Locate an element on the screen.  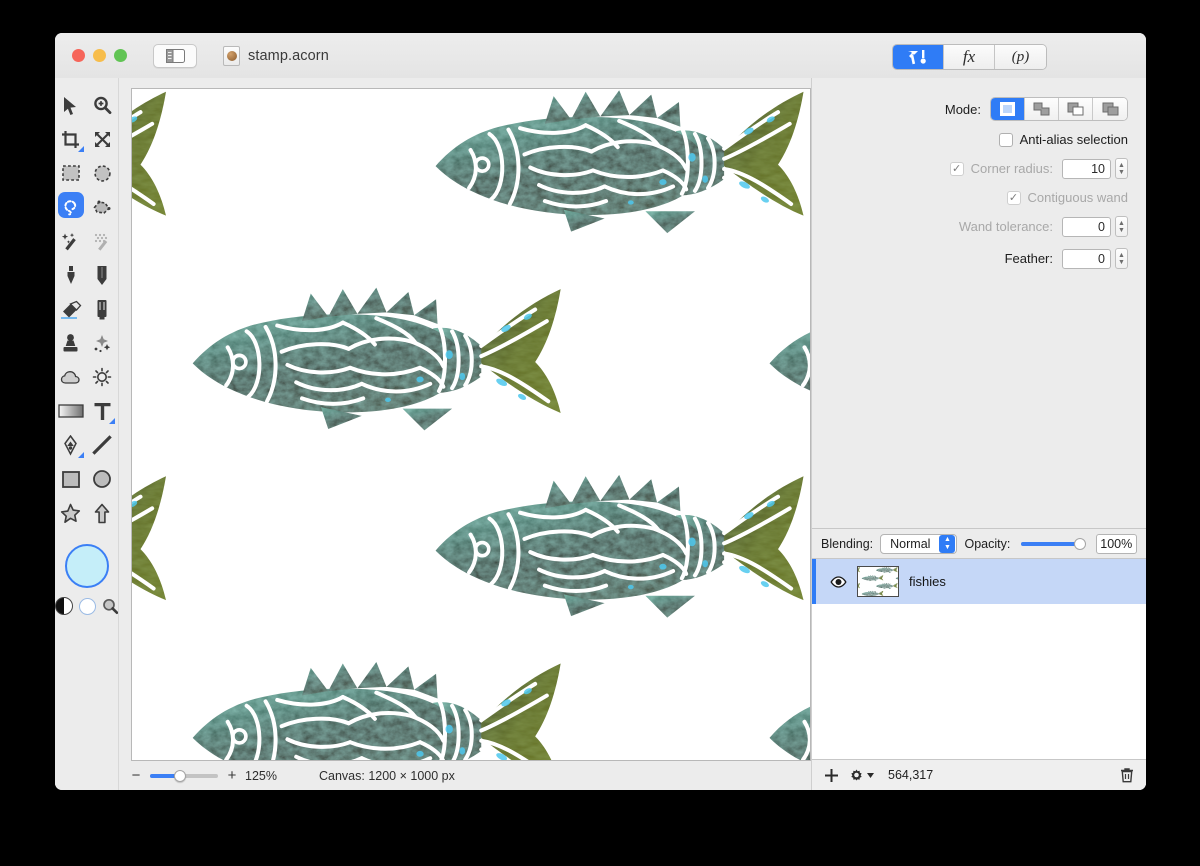
plus-icon is located at coordinates (831, 775).